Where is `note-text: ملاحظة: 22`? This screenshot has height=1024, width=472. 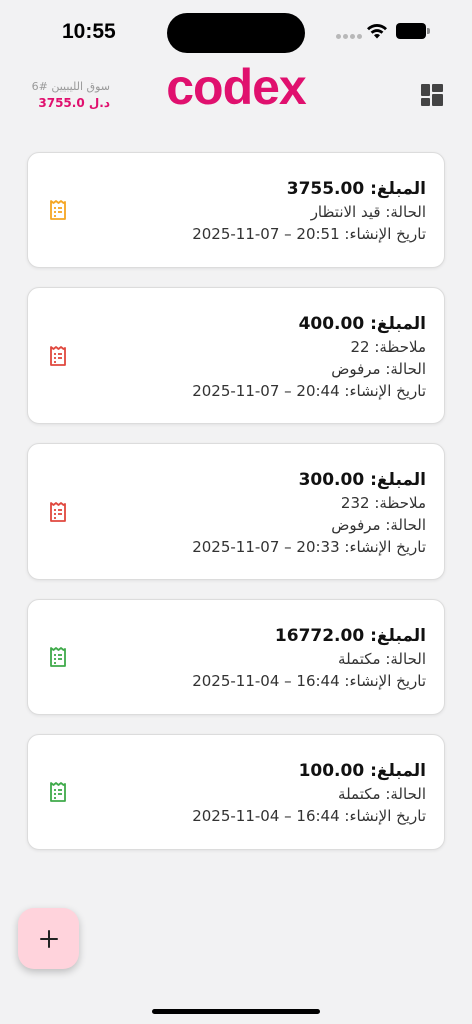
note-text: ملاحظة: 22 is located at coordinates (388, 347).